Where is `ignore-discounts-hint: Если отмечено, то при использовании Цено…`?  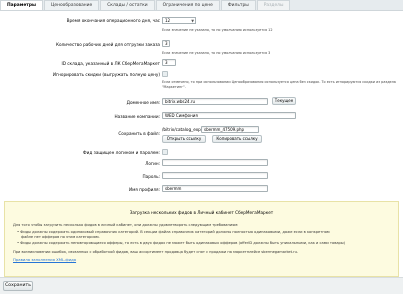
ignore-discounts-hint: Если отмечено, то при использовании Цено… is located at coordinates (279, 82).